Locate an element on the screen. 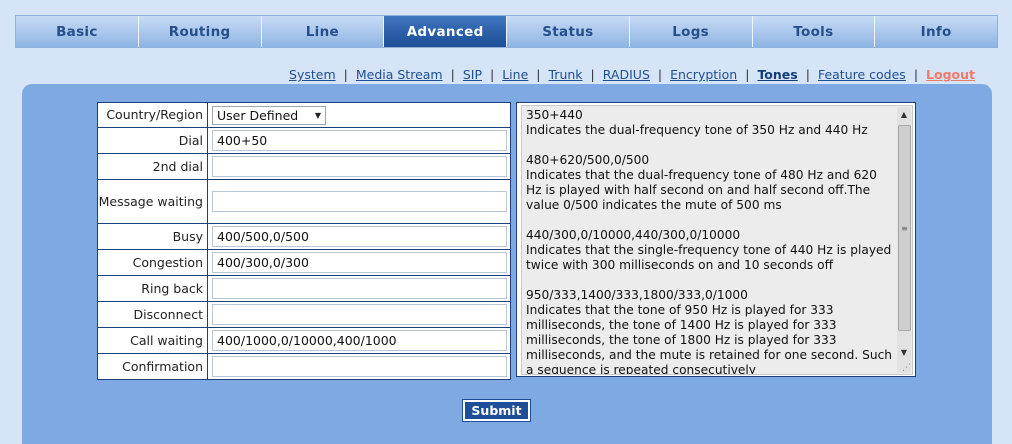 The width and height of the screenshot is (1012, 444). disconnect-input is located at coordinates (359, 314).